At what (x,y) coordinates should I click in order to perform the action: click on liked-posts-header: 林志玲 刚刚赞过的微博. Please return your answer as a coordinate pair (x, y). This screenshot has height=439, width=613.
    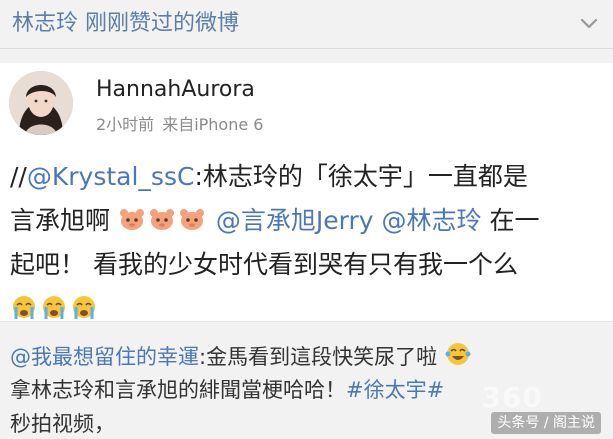
    Looking at the image, I should click on (306, 24).